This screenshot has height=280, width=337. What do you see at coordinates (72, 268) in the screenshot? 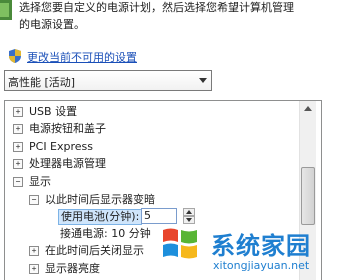
I see `tree-item-label: 显示器亮度` at bounding box center [72, 268].